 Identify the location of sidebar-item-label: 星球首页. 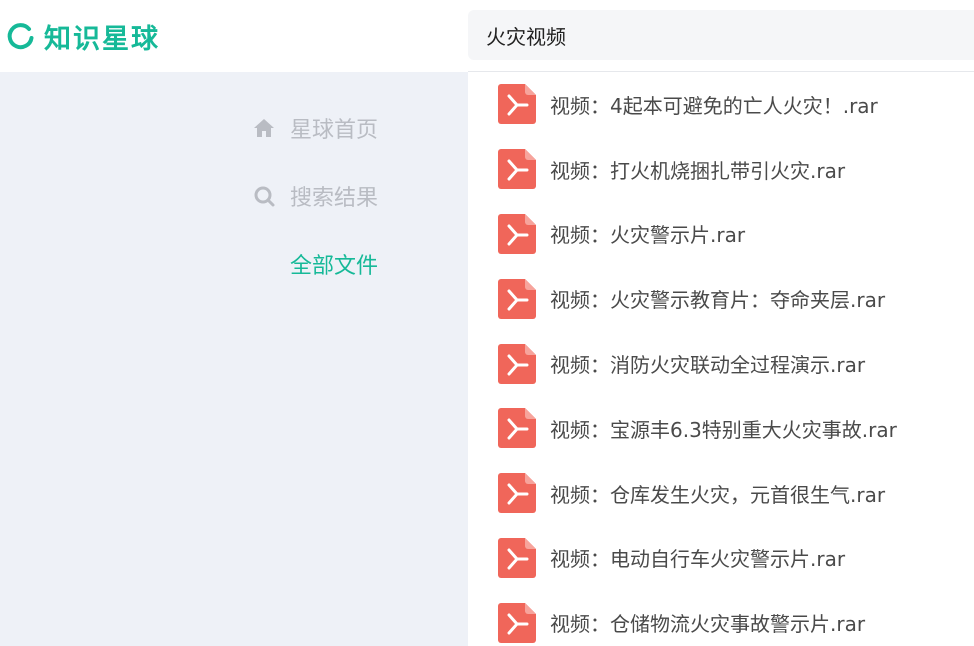
(333, 130).